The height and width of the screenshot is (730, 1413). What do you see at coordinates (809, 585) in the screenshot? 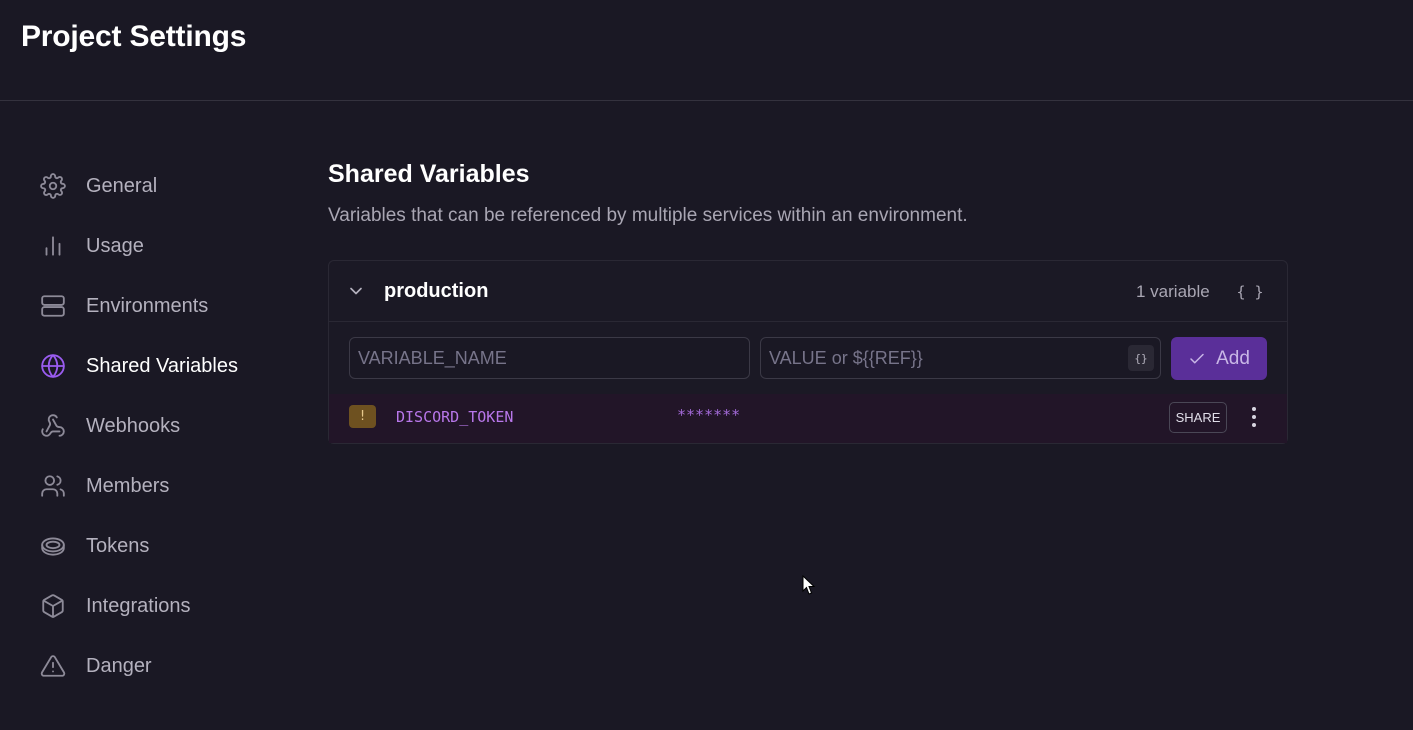
I see `mouse-cursor-icon` at bounding box center [809, 585].